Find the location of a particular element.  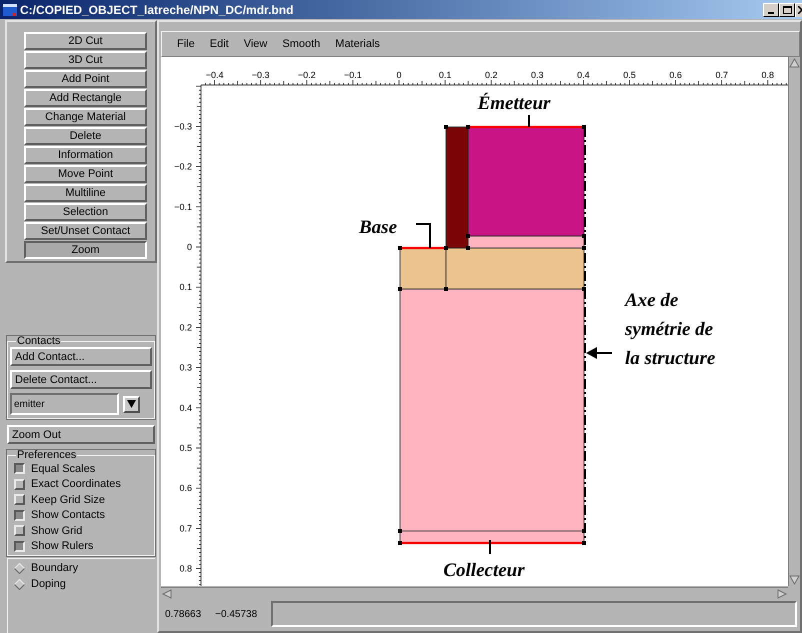

caret-icon is located at coordinates (131, 404).